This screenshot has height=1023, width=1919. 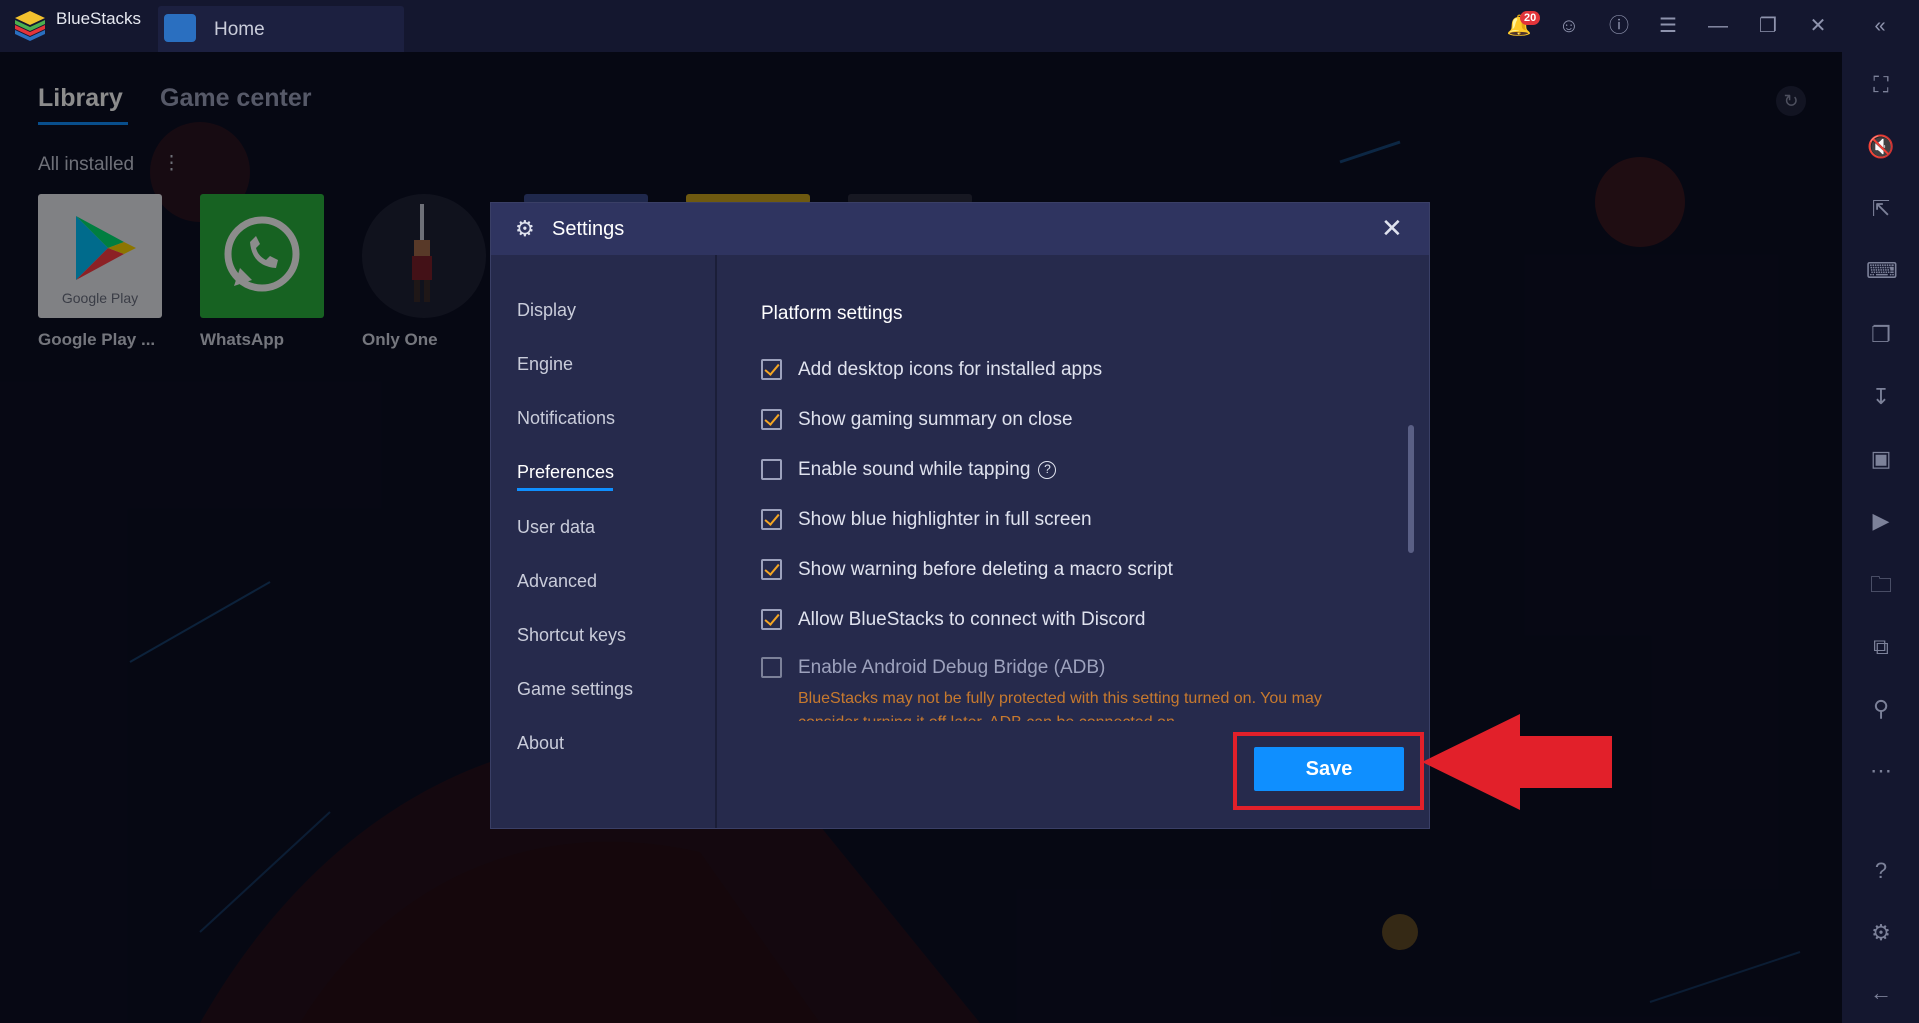 I want to click on notification-badge: 20, so click(x=1530, y=18).